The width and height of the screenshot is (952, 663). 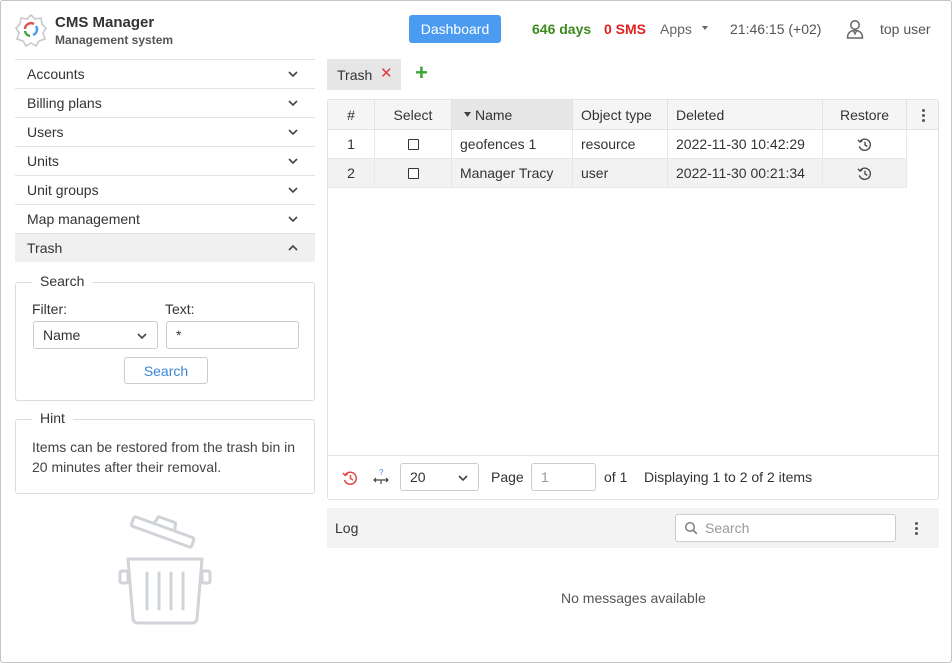 I want to click on row-object-type: resource, so click(x=620, y=144).